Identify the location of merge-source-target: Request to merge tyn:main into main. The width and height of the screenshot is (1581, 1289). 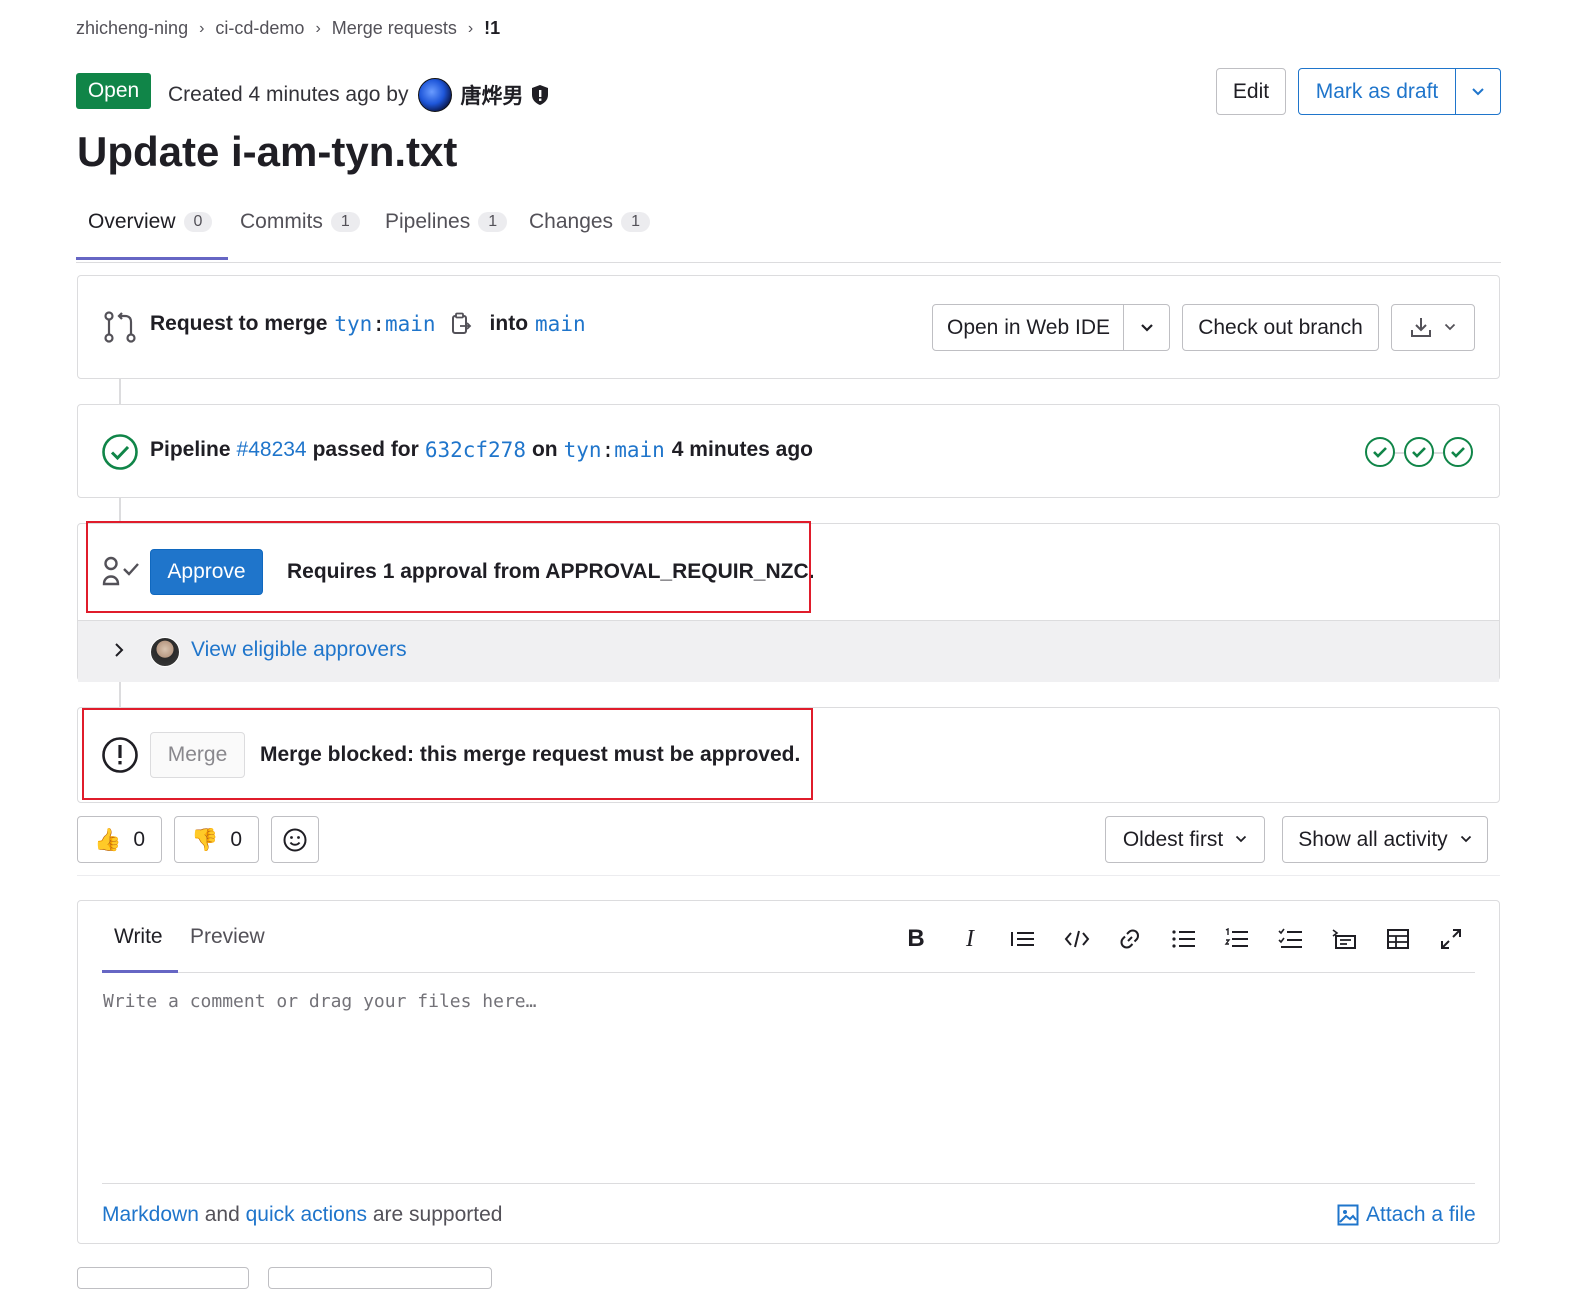
(368, 324).